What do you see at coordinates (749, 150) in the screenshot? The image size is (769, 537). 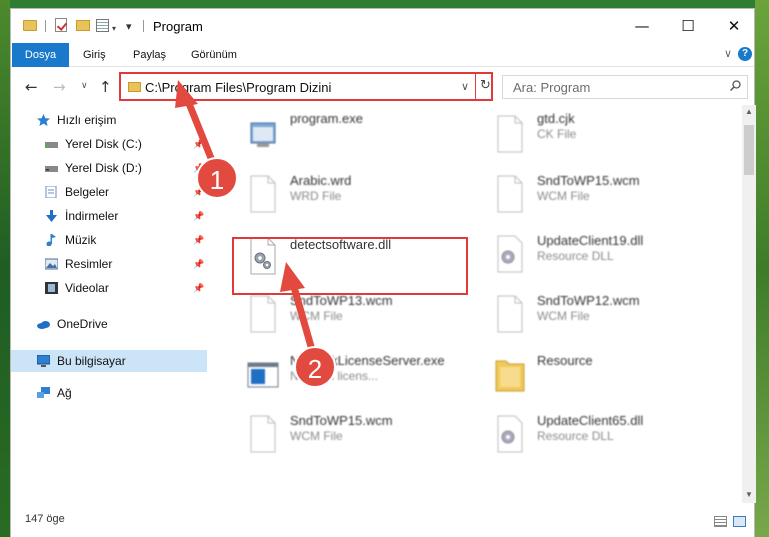 I see `scroll-thumb` at bounding box center [749, 150].